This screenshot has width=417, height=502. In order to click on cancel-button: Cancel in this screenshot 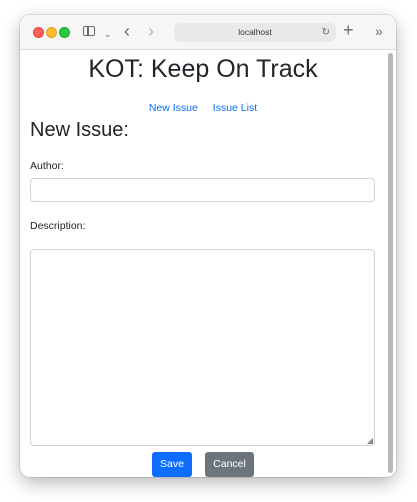, I will do `click(229, 464)`.